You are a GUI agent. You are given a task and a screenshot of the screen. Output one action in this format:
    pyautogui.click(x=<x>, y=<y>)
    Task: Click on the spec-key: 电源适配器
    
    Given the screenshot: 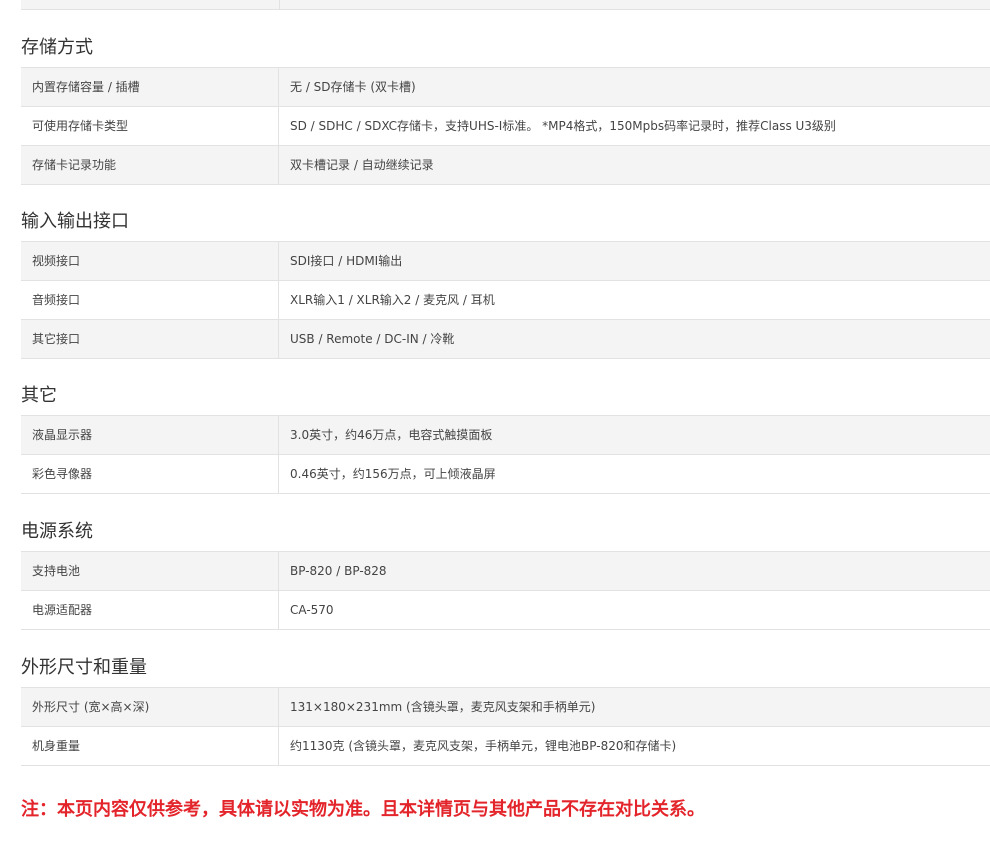 What is the action you would take?
    pyautogui.click(x=150, y=610)
    